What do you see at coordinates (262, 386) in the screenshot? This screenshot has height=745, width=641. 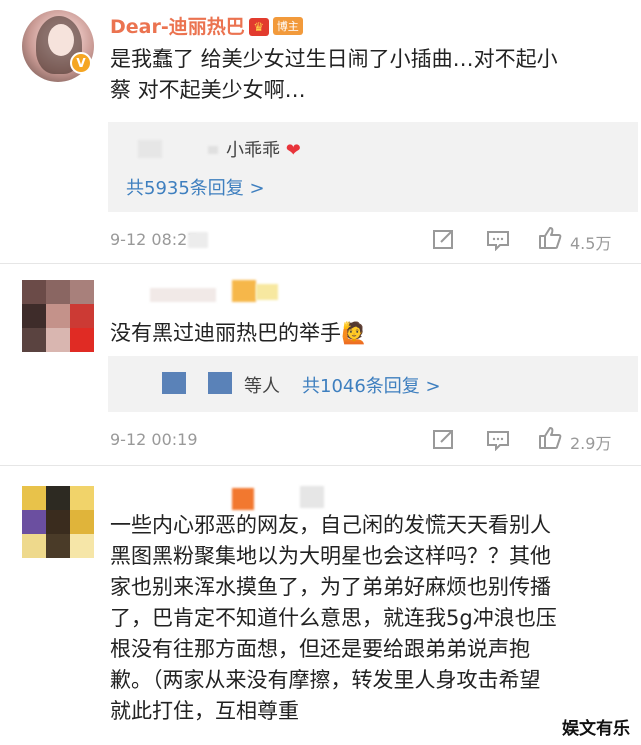 I see `reply-prefix: 等人` at bounding box center [262, 386].